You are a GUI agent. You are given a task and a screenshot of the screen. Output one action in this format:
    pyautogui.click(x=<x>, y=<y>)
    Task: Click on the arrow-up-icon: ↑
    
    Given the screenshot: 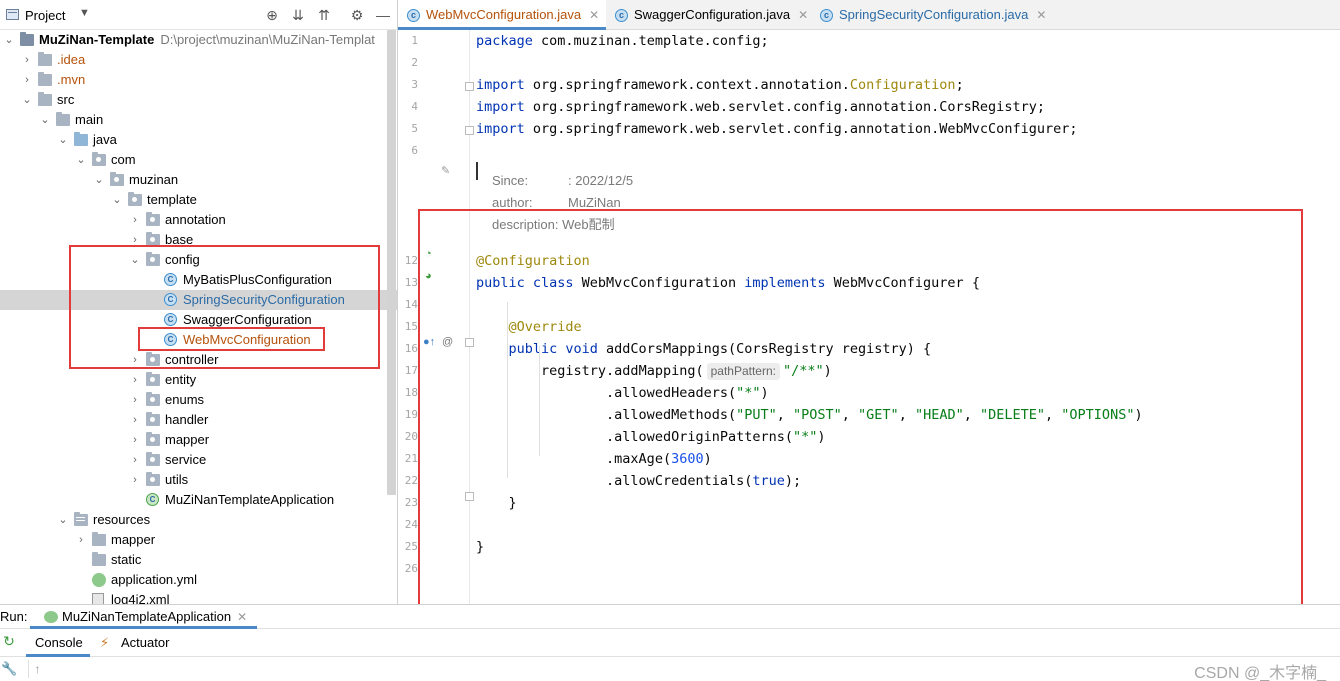 What is the action you would take?
    pyautogui.click(x=37, y=669)
    